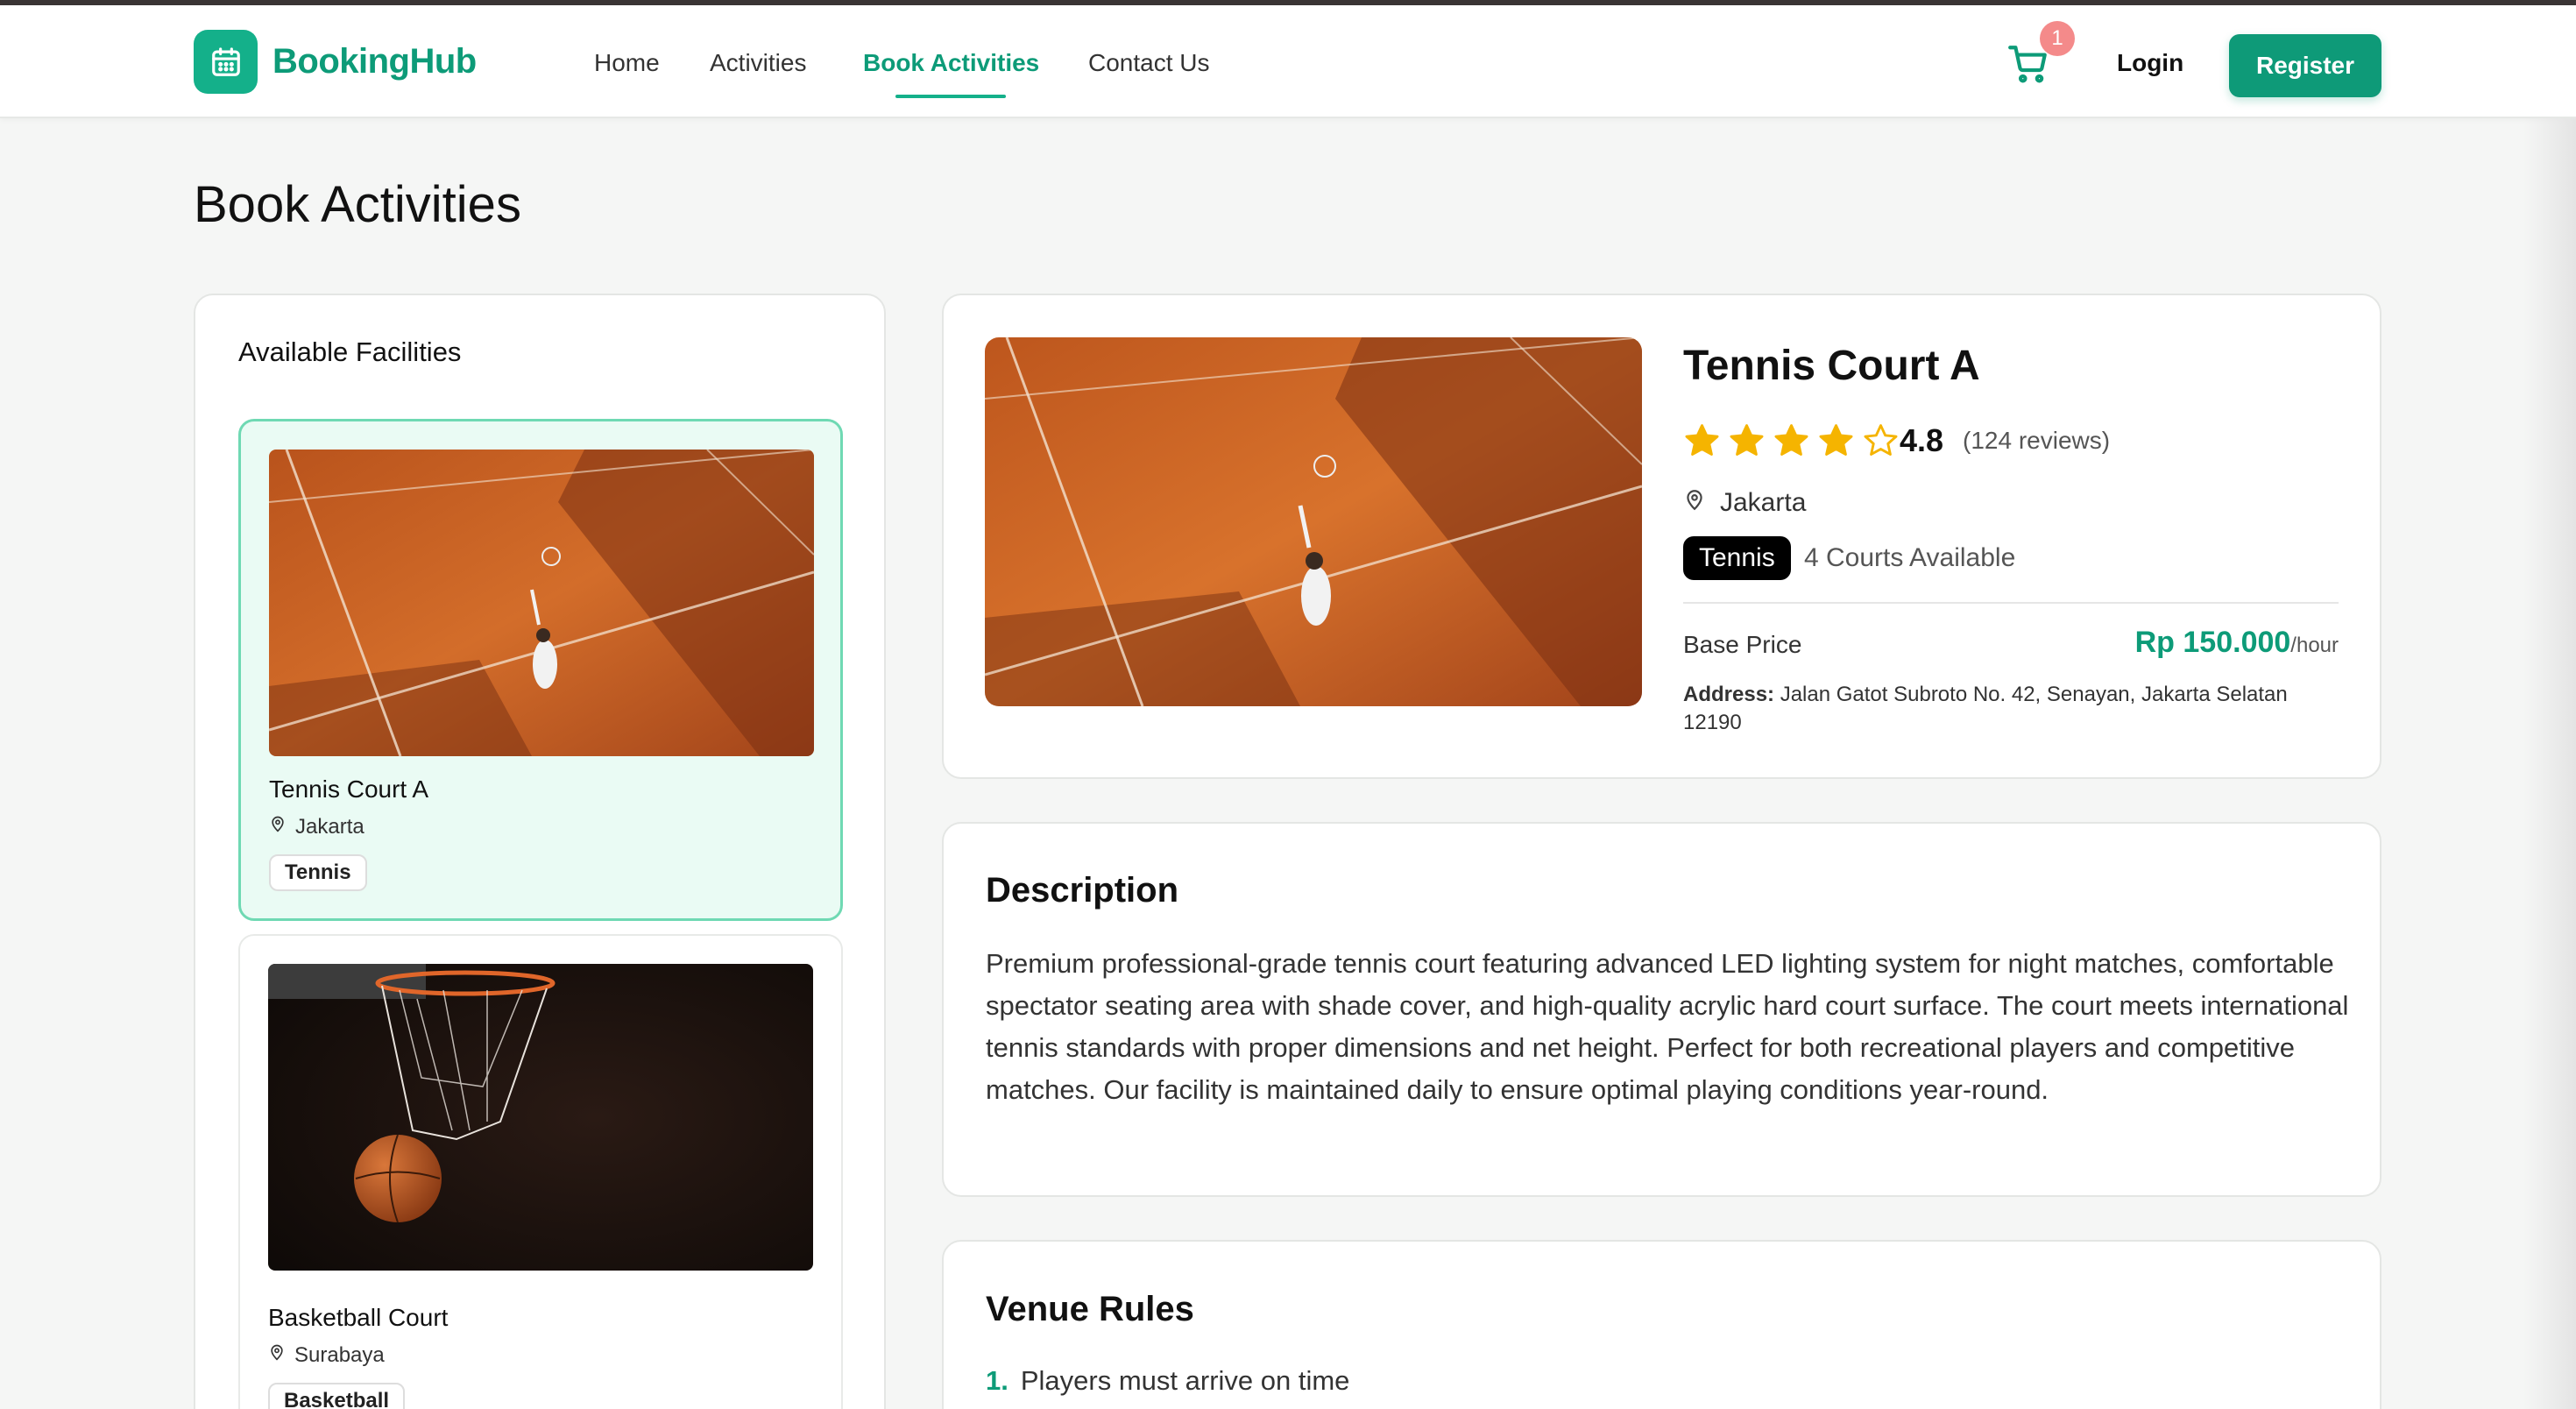  What do you see at coordinates (2036, 441) in the screenshot?
I see `review-count: (124 reviews)` at bounding box center [2036, 441].